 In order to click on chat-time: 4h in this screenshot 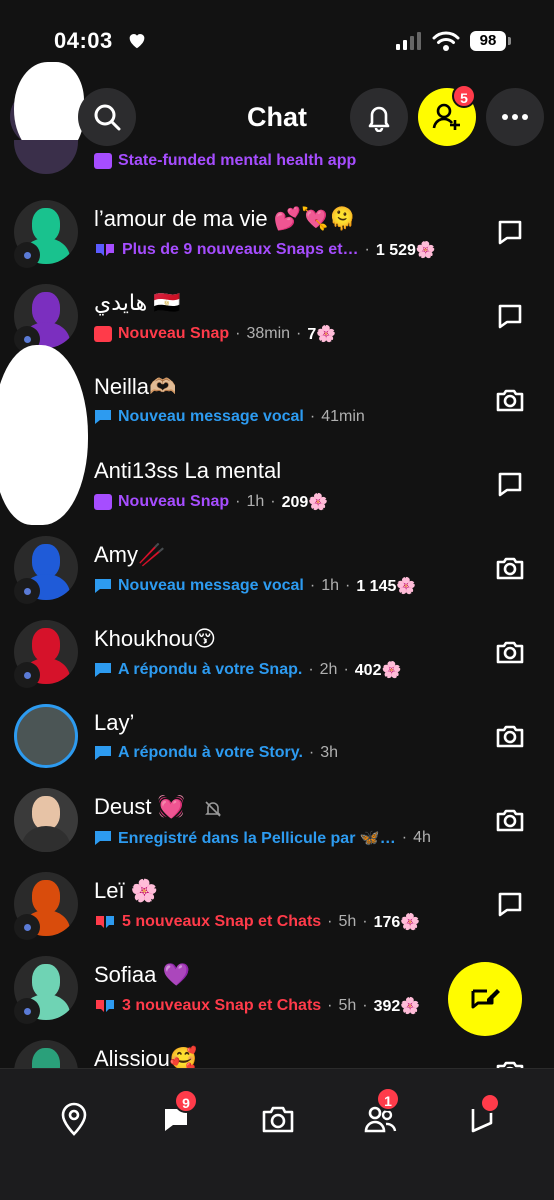, I will do `click(422, 837)`.